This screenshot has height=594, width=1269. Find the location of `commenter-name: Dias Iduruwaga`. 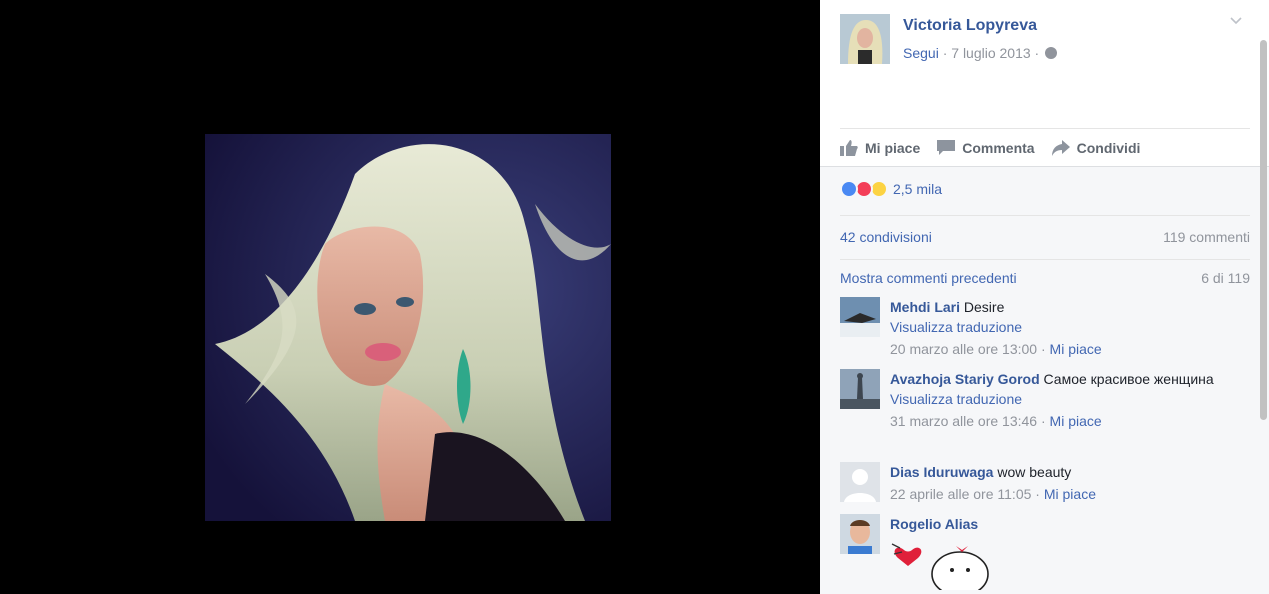

commenter-name: Dias Iduruwaga is located at coordinates (941, 472).